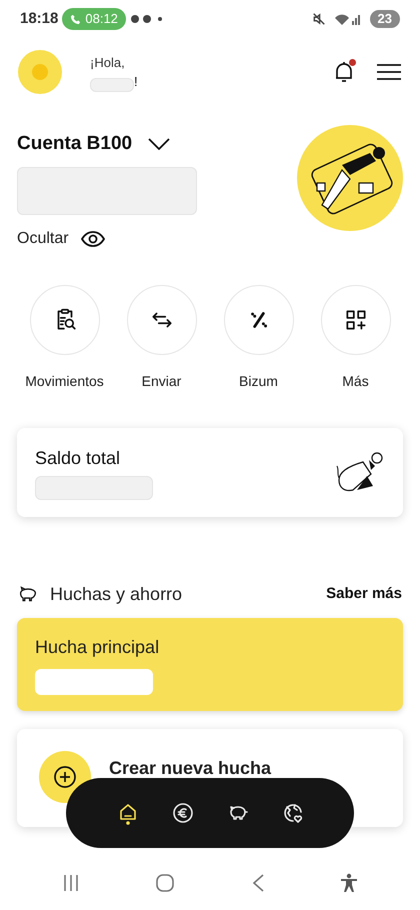 Image resolution: width=420 pixels, height=910 pixels. What do you see at coordinates (165, 882) in the screenshot?
I see `home-button-icon` at bounding box center [165, 882].